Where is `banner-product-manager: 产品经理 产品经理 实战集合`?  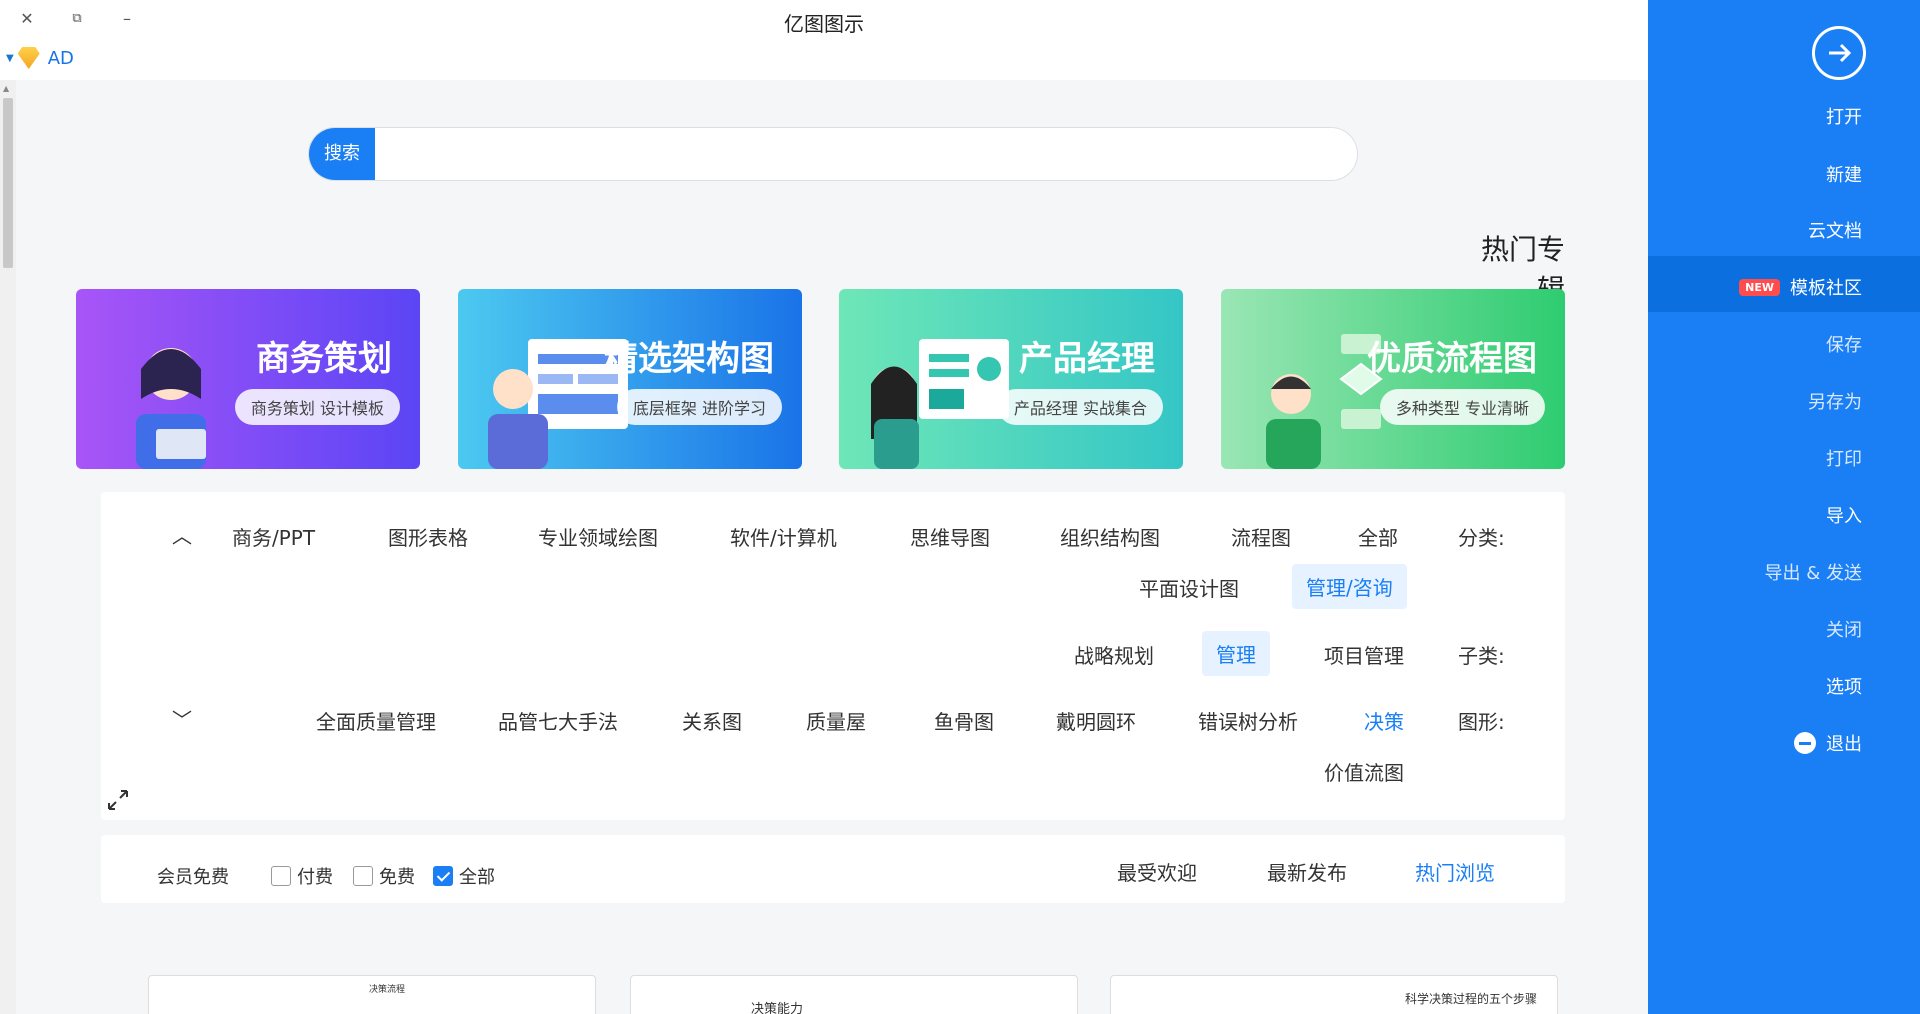
banner-product-manager: 产品经理 产品经理 实战集合 is located at coordinates (1011, 379).